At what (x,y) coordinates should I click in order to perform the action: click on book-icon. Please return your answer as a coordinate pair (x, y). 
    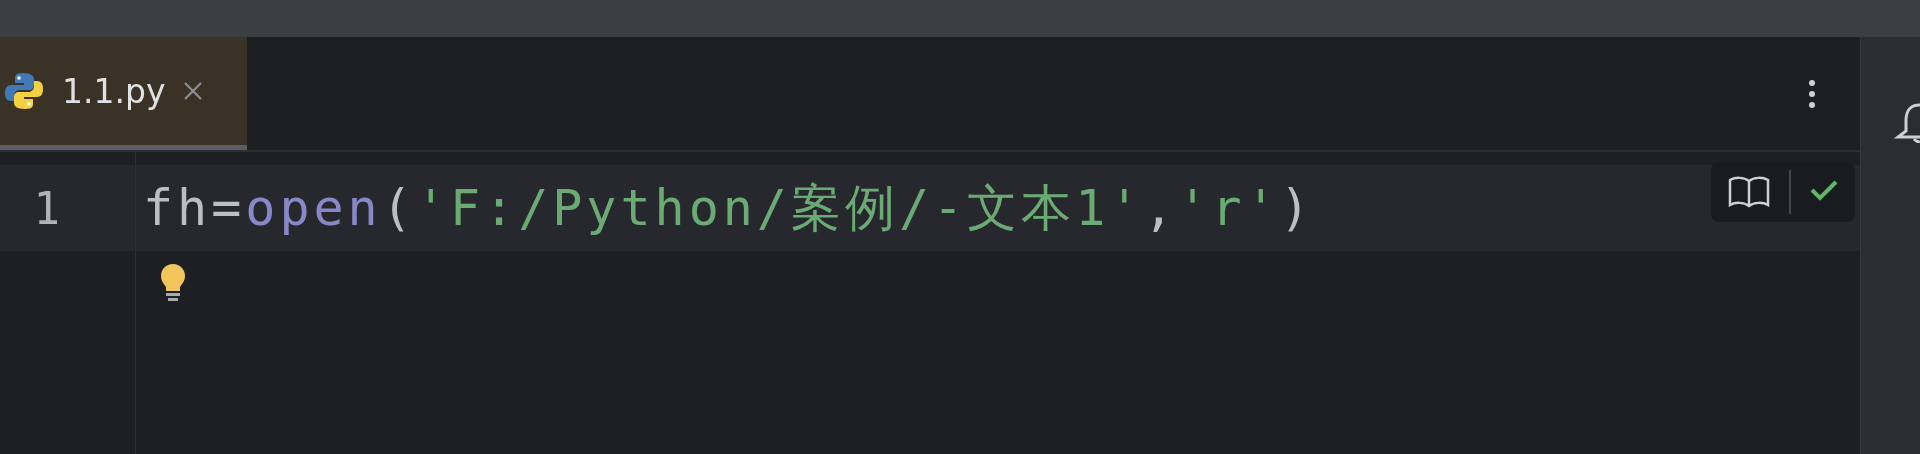
    Looking at the image, I should click on (1749, 192).